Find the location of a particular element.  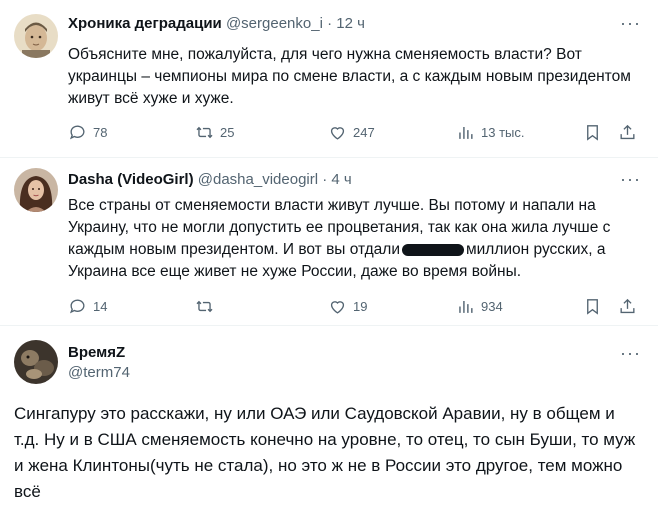

retweet-button: 25 is located at coordinates (214, 132).